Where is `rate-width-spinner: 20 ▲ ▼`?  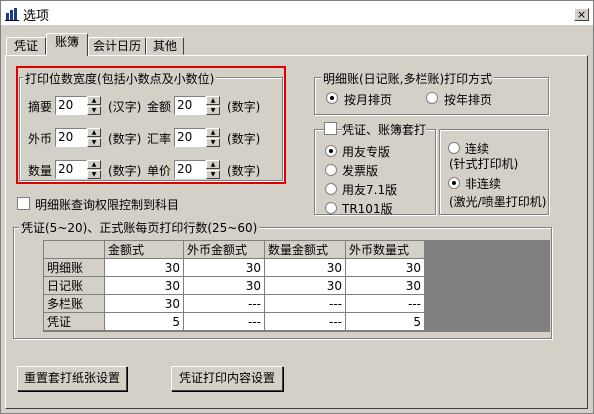 rate-width-spinner: 20 ▲ ▼ is located at coordinates (197, 137).